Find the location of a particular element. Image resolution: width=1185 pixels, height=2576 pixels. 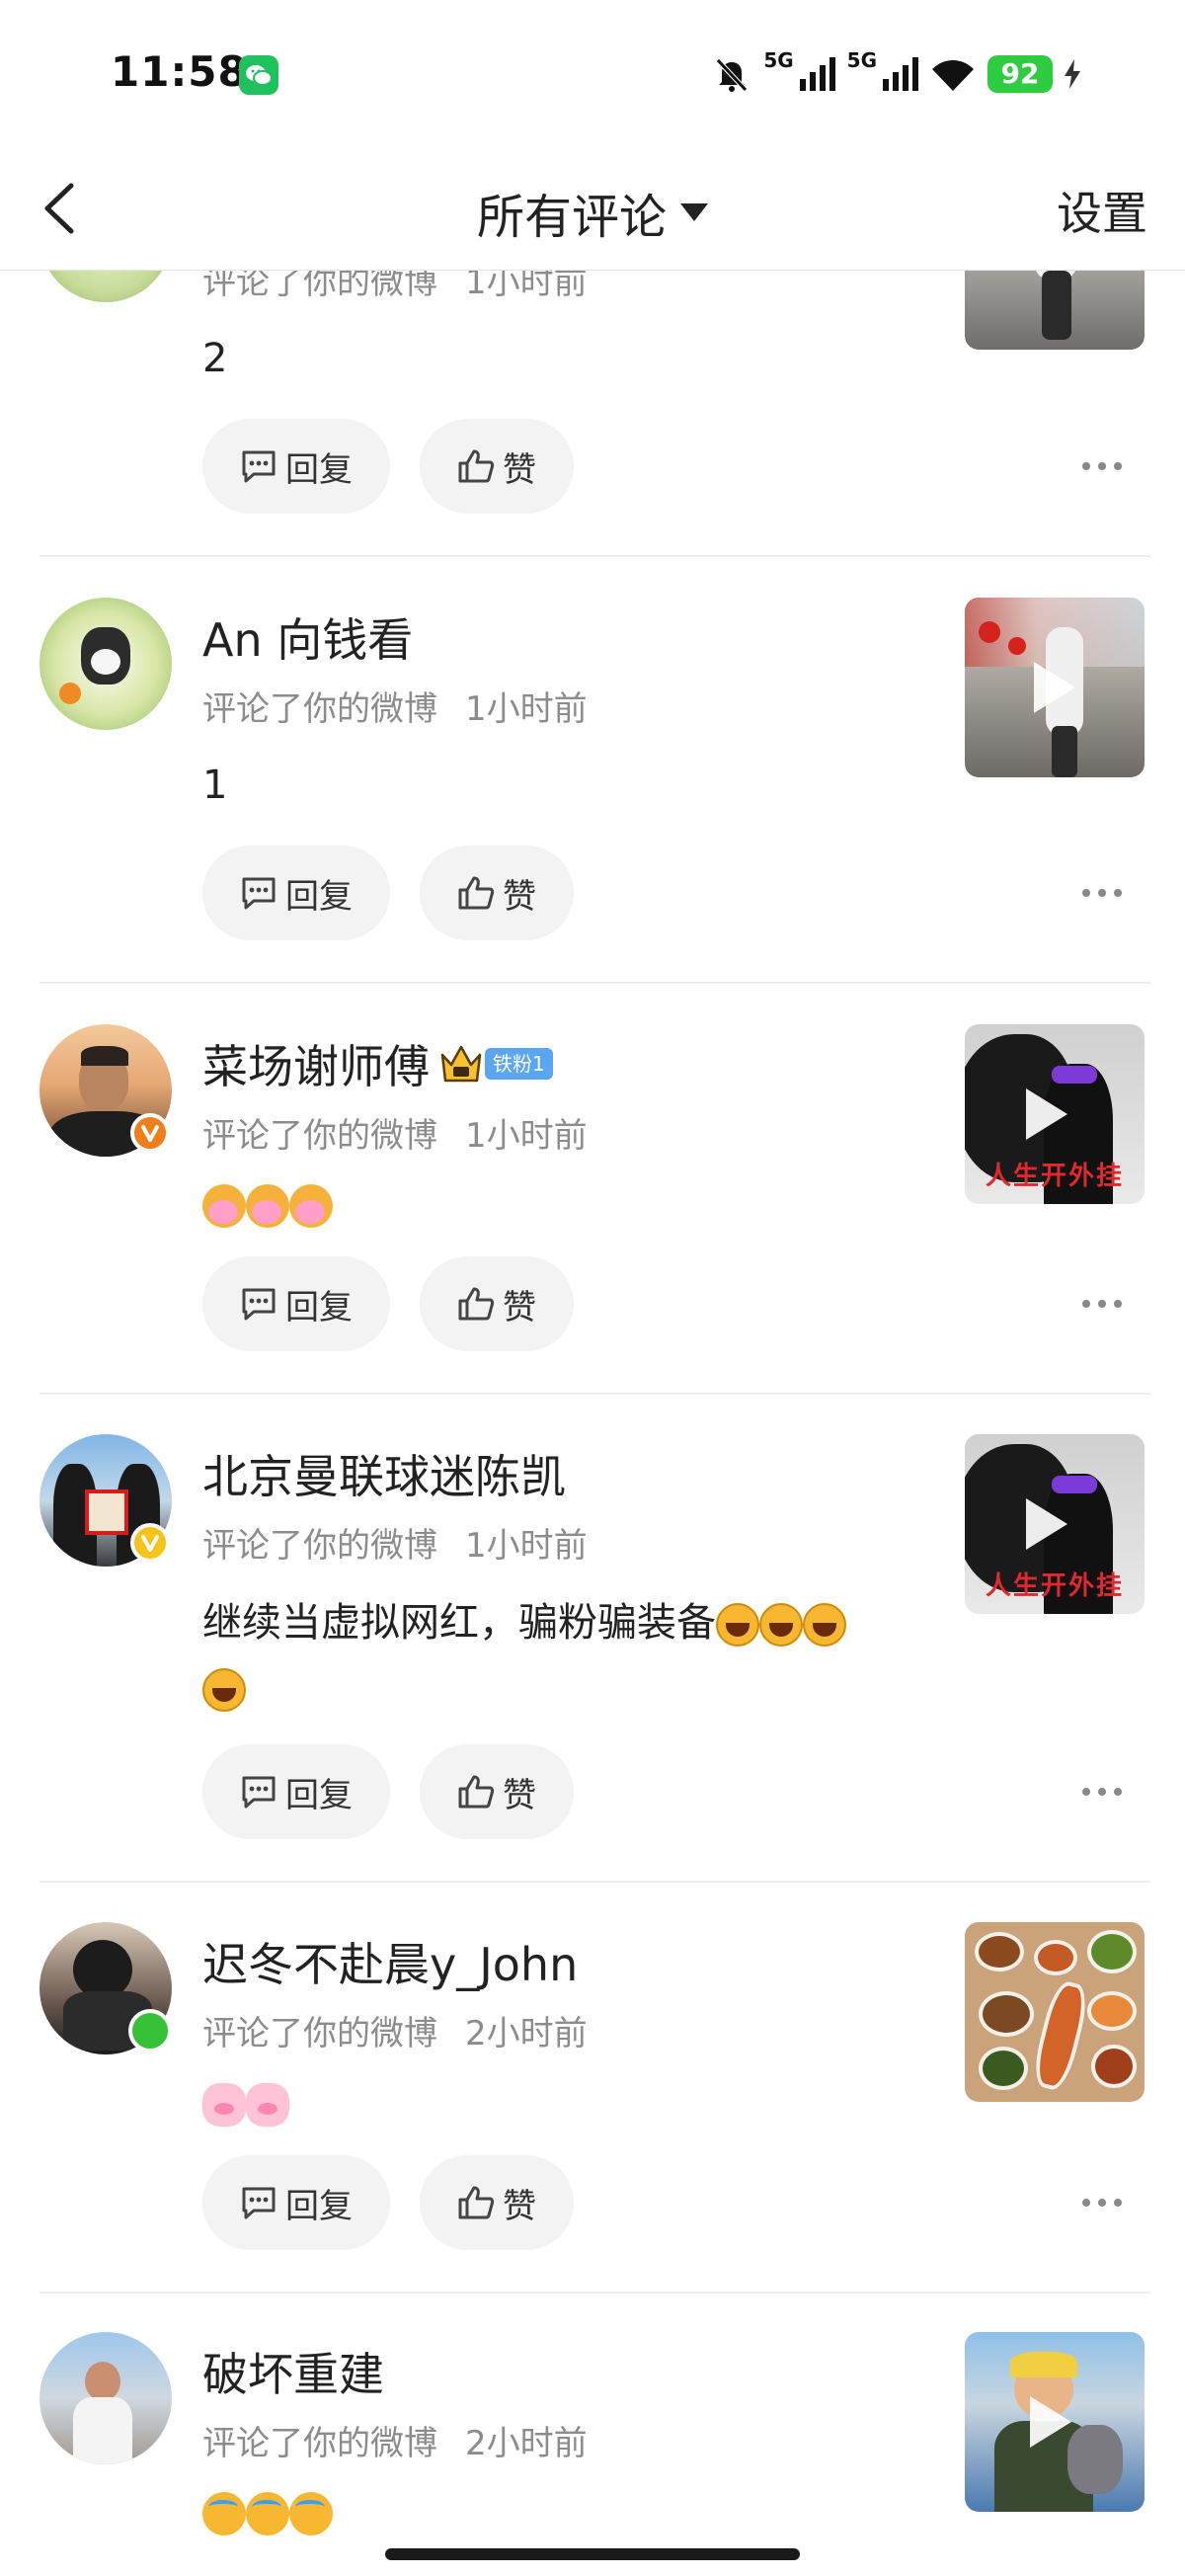

username-row: An 向钱看 is located at coordinates (308, 637).